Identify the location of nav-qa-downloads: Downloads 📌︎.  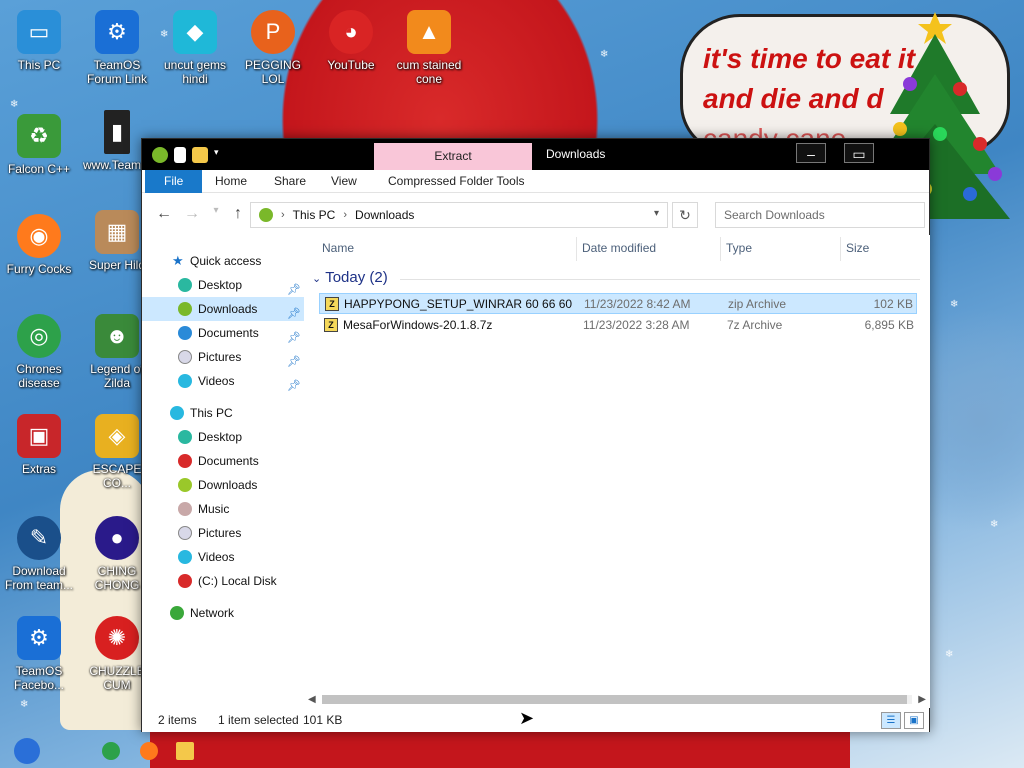
(223, 309).